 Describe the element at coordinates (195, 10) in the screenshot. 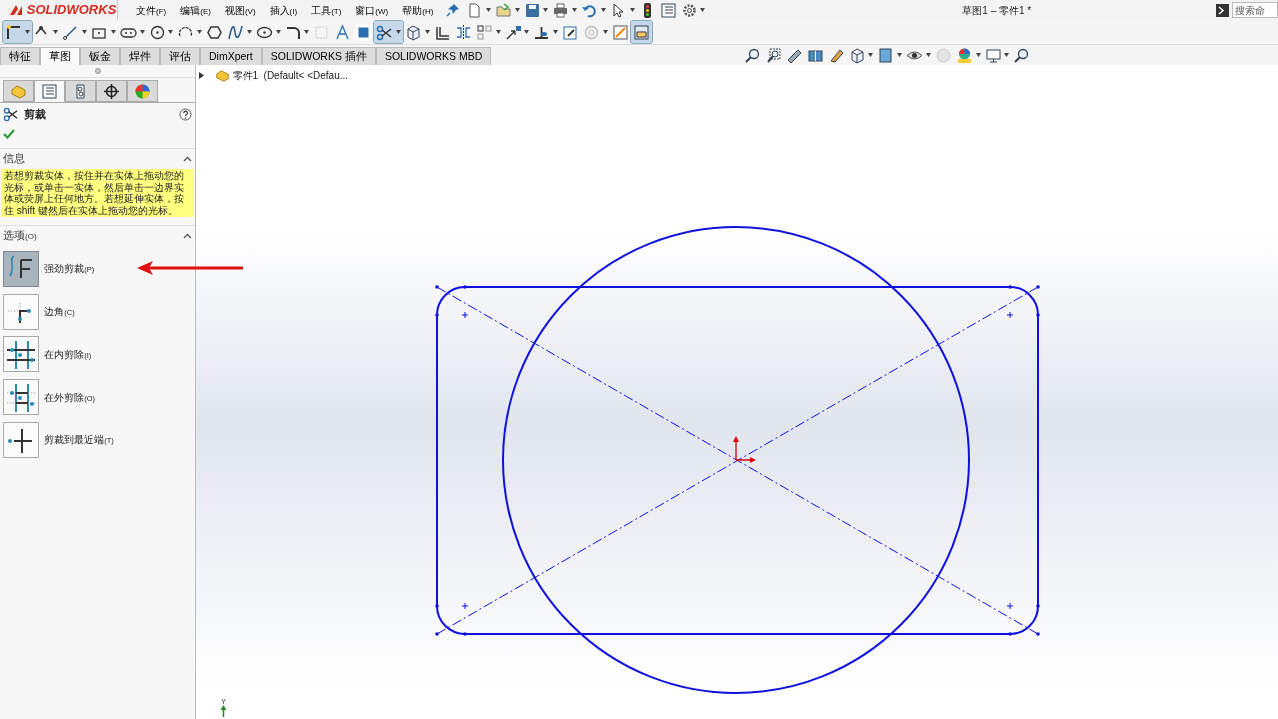

I see `menu-item: 编辑(E)` at that location.